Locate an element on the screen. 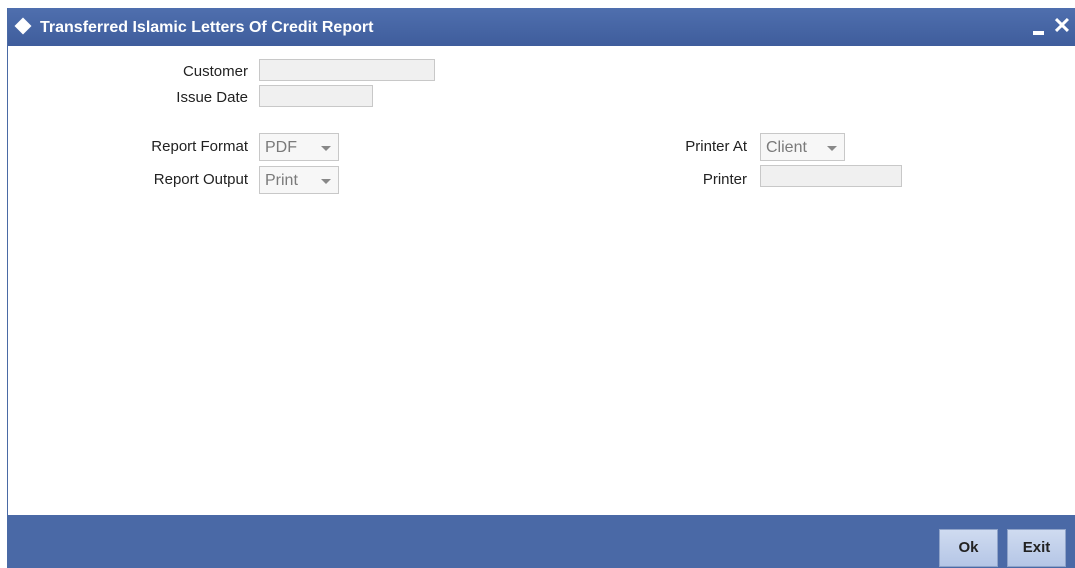 This screenshot has height=568, width=1075. printer-label: Printer is located at coordinates (724, 179).